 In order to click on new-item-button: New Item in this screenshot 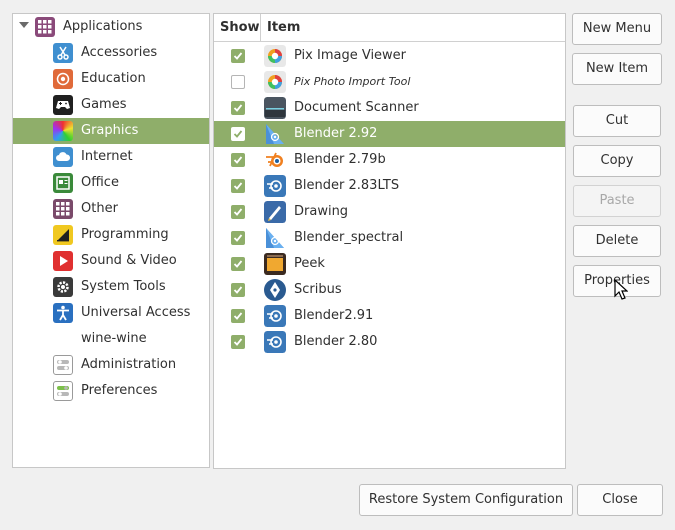, I will do `click(617, 69)`.